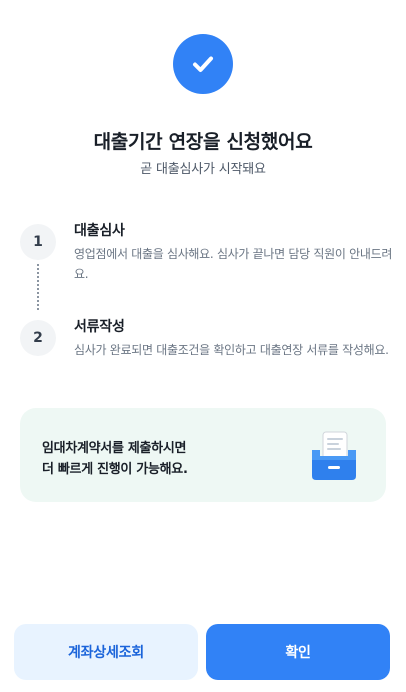 The image size is (406, 692). What do you see at coordinates (99, 231) in the screenshot?
I see `step-title: 대출심사` at bounding box center [99, 231].